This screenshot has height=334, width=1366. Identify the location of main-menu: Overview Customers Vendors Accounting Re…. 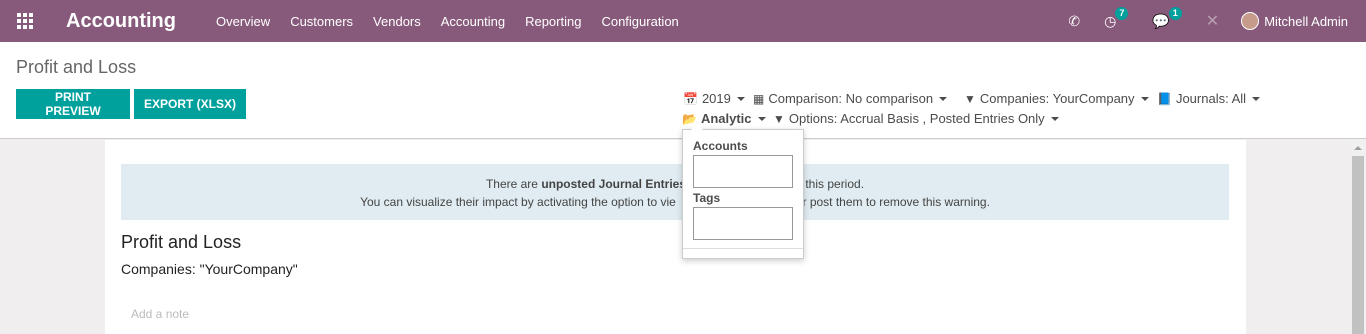
(447, 21).